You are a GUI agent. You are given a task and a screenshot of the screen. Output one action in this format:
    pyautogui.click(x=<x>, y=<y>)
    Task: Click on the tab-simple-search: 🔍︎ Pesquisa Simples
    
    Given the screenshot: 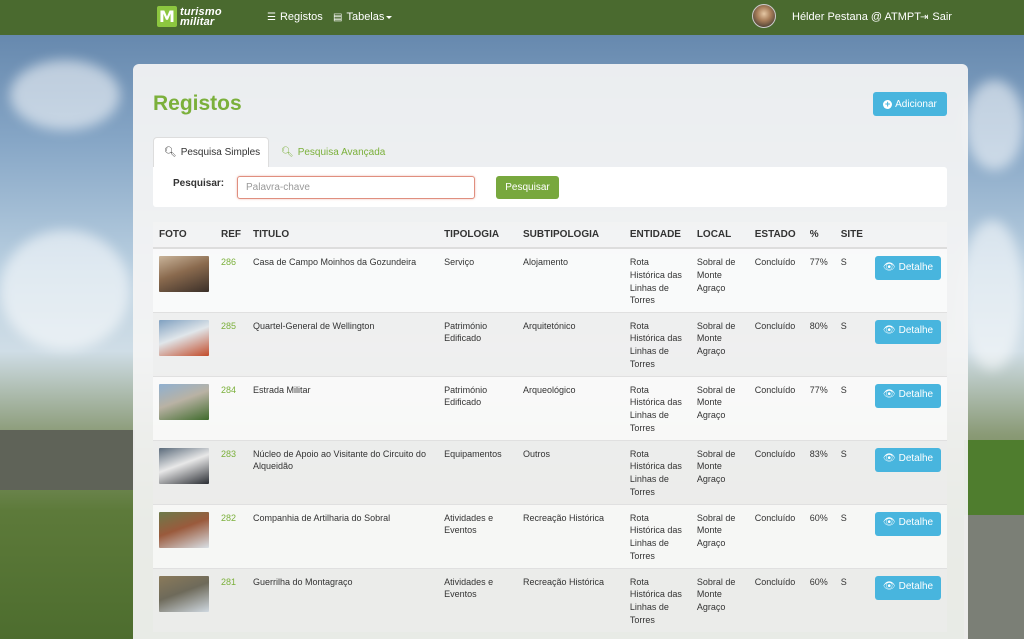 What is the action you would take?
    pyautogui.click(x=211, y=152)
    